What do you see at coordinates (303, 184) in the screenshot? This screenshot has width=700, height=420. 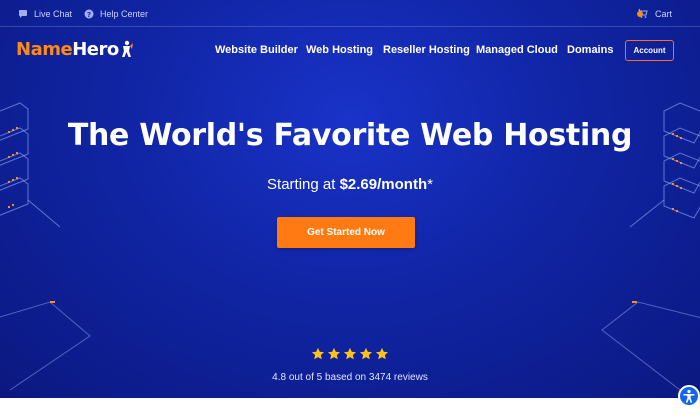 I see `starting-prefix: Starting at` at bounding box center [303, 184].